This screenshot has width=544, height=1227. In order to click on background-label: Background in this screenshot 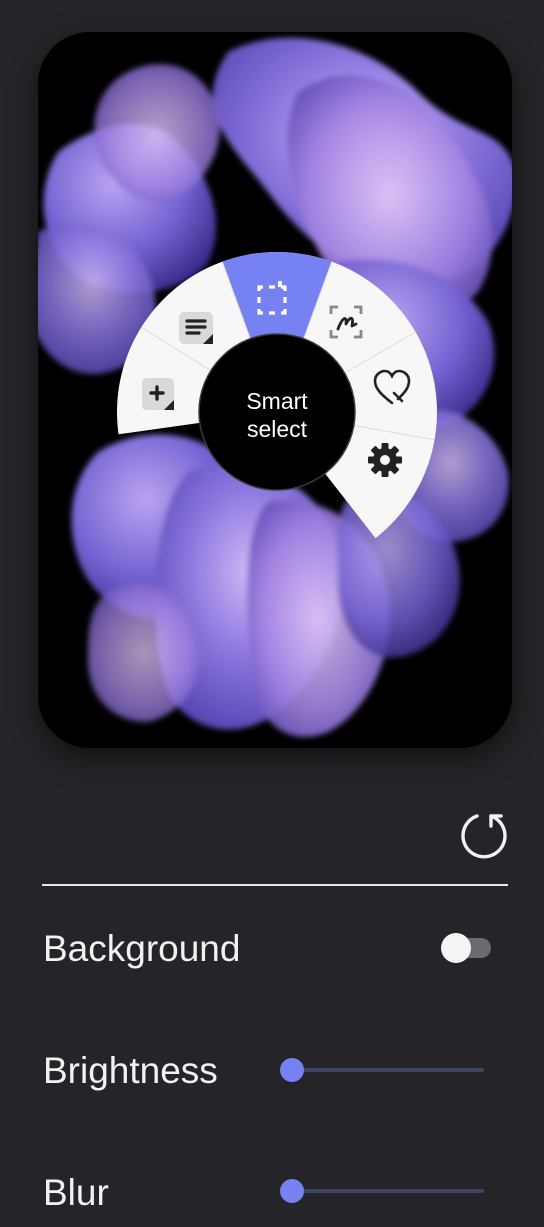, I will do `click(142, 948)`.